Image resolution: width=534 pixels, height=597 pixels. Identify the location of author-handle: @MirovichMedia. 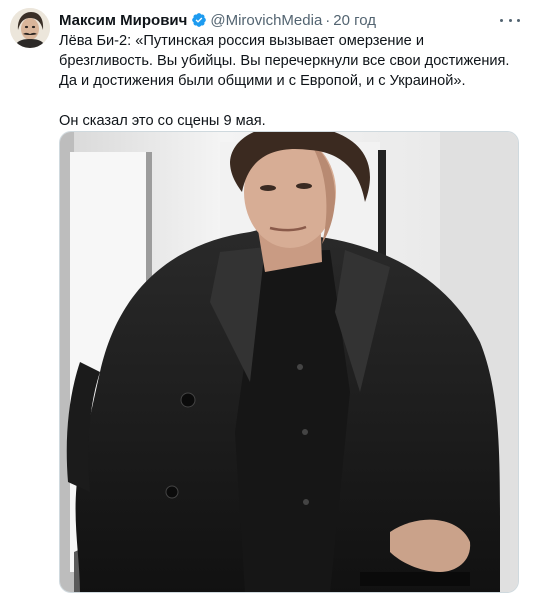
(266, 20).